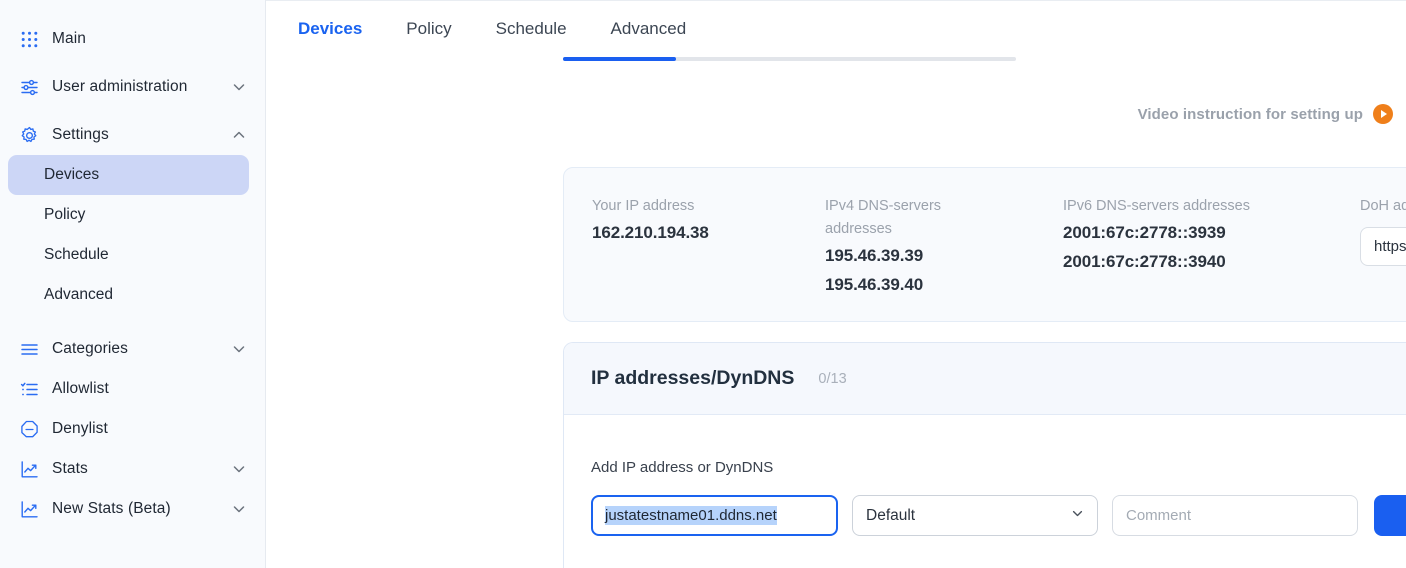  What do you see at coordinates (619, 59) in the screenshot?
I see `tab-underline-active` at bounding box center [619, 59].